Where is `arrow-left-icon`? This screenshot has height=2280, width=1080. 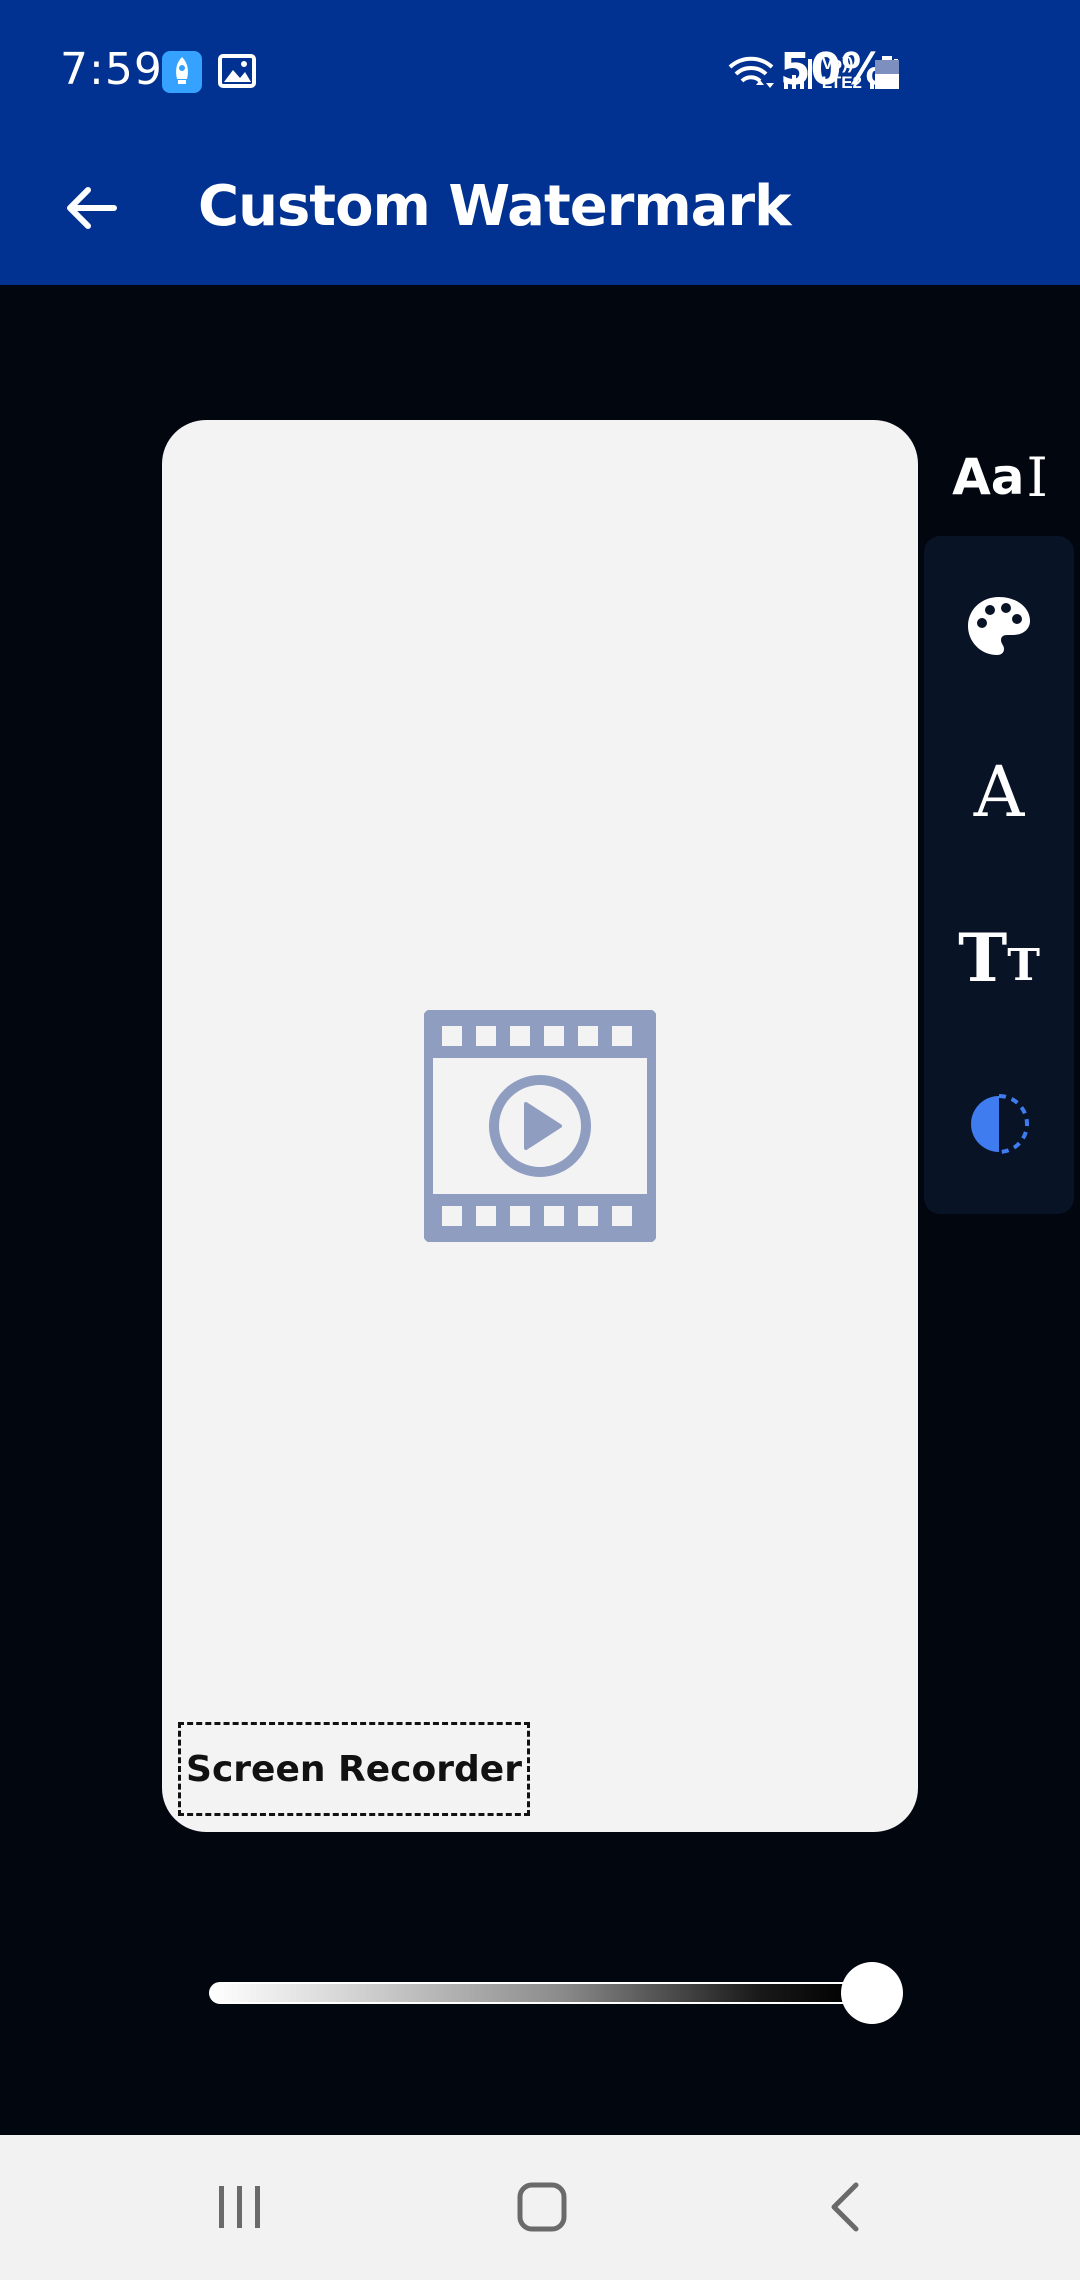
arrow-left-icon is located at coordinates (92, 208).